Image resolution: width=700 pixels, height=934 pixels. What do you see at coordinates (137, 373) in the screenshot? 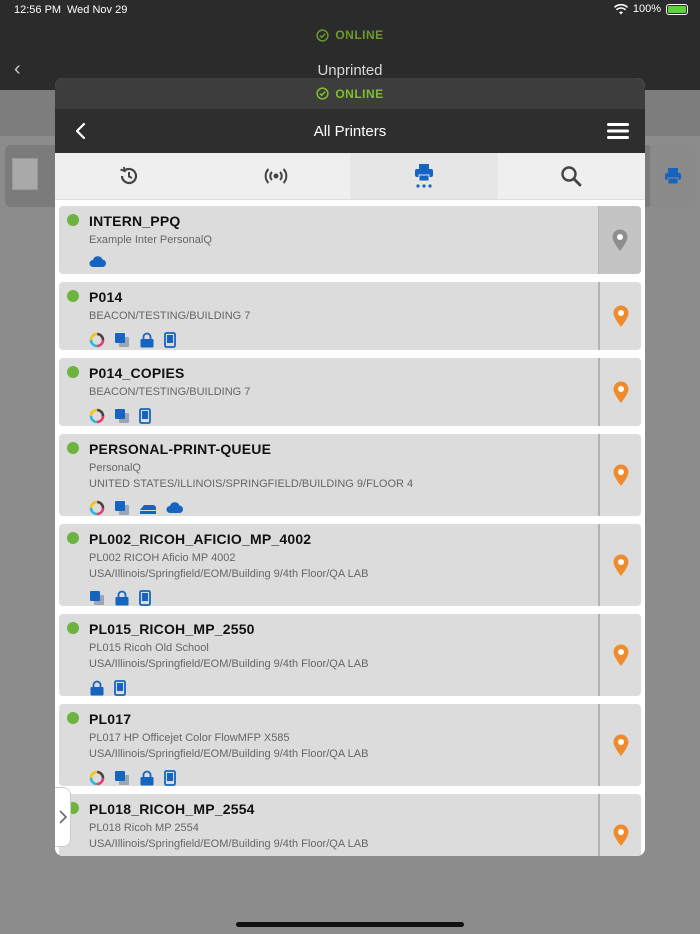
I see `printer-name: P014_COPIES` at bounding box center [137, 373].